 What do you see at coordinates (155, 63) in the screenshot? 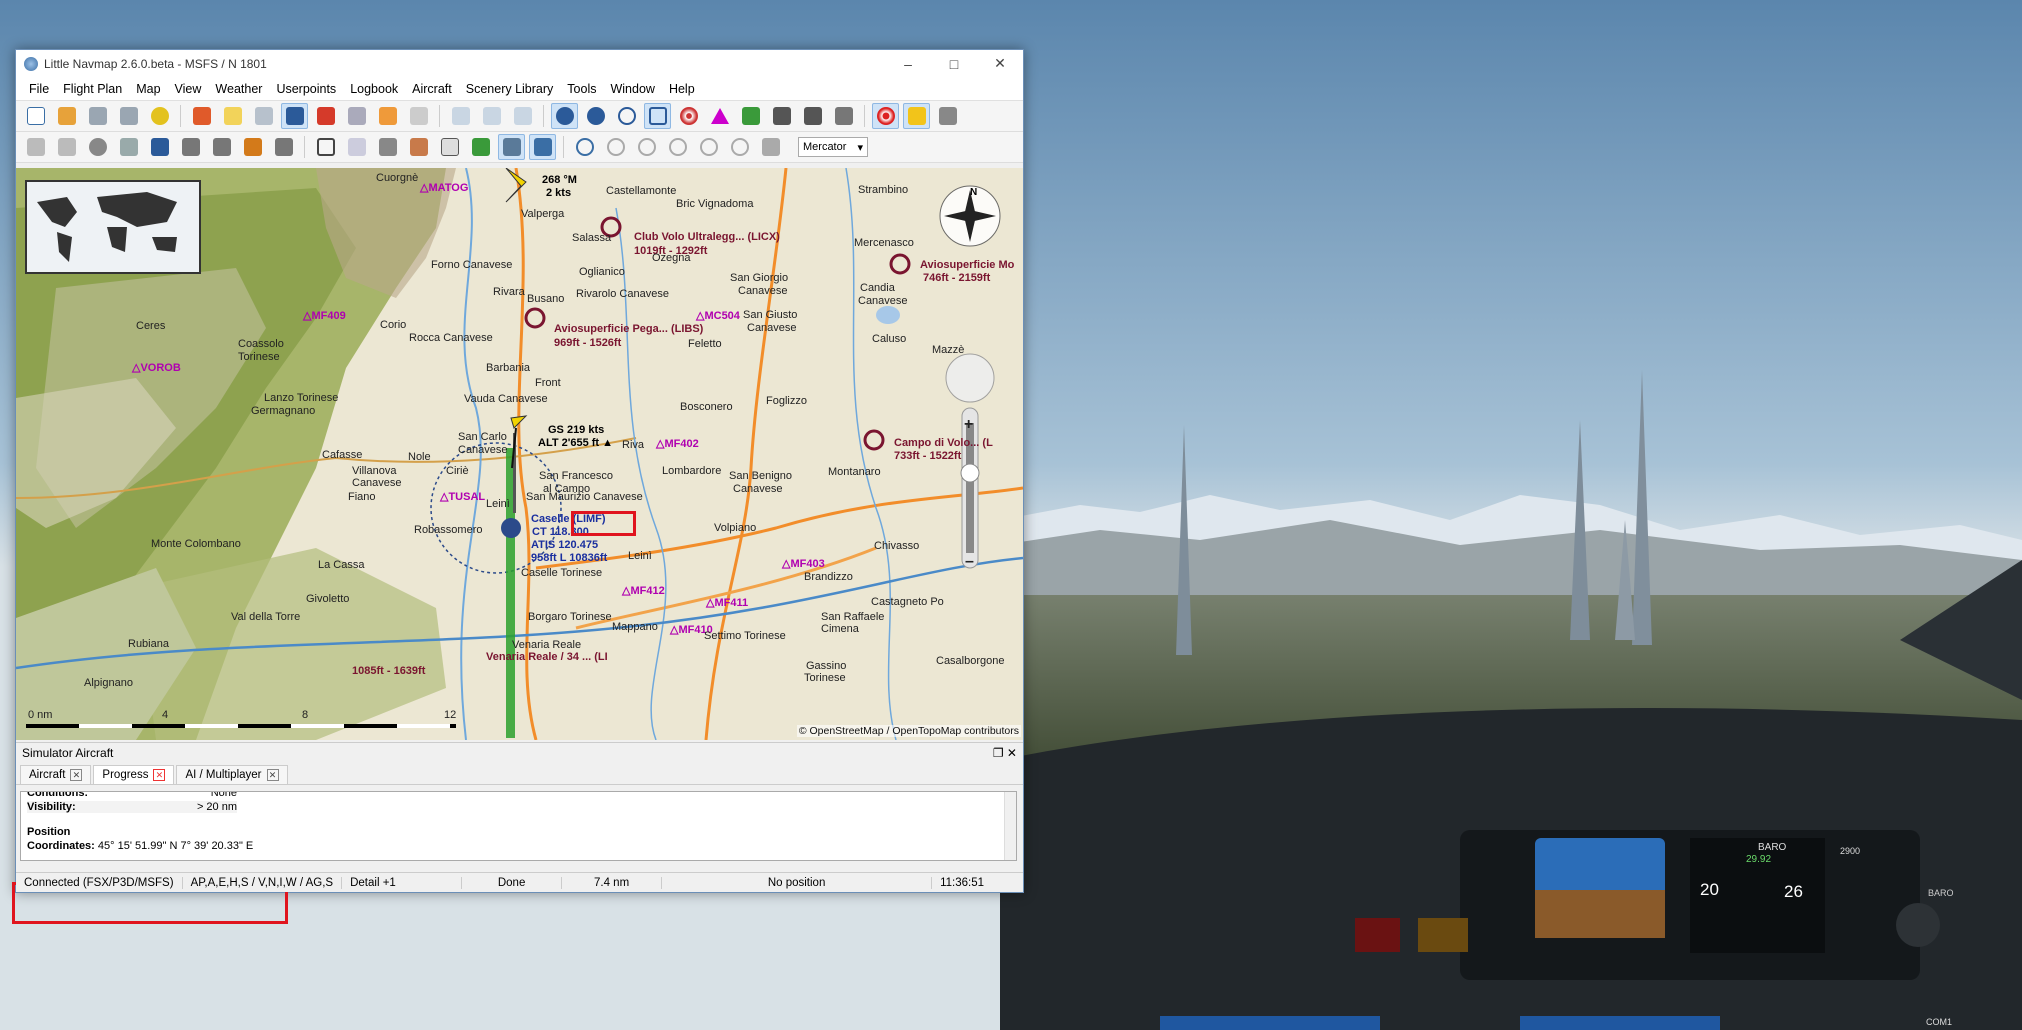
I see `window-title: Little Navmap 2.6.0.beta - MSFS / N 1801` at bounding box center [155, 63].